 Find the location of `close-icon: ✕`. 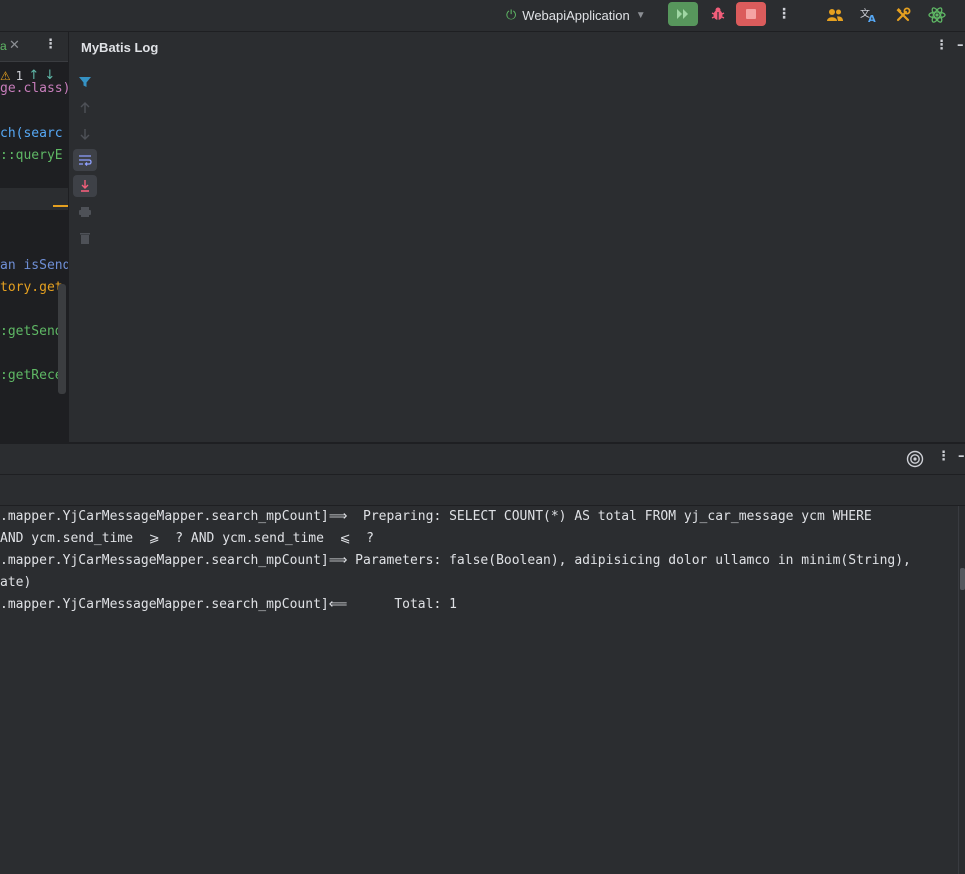

close-icon: ✕ is located at coordinates (14, 45).